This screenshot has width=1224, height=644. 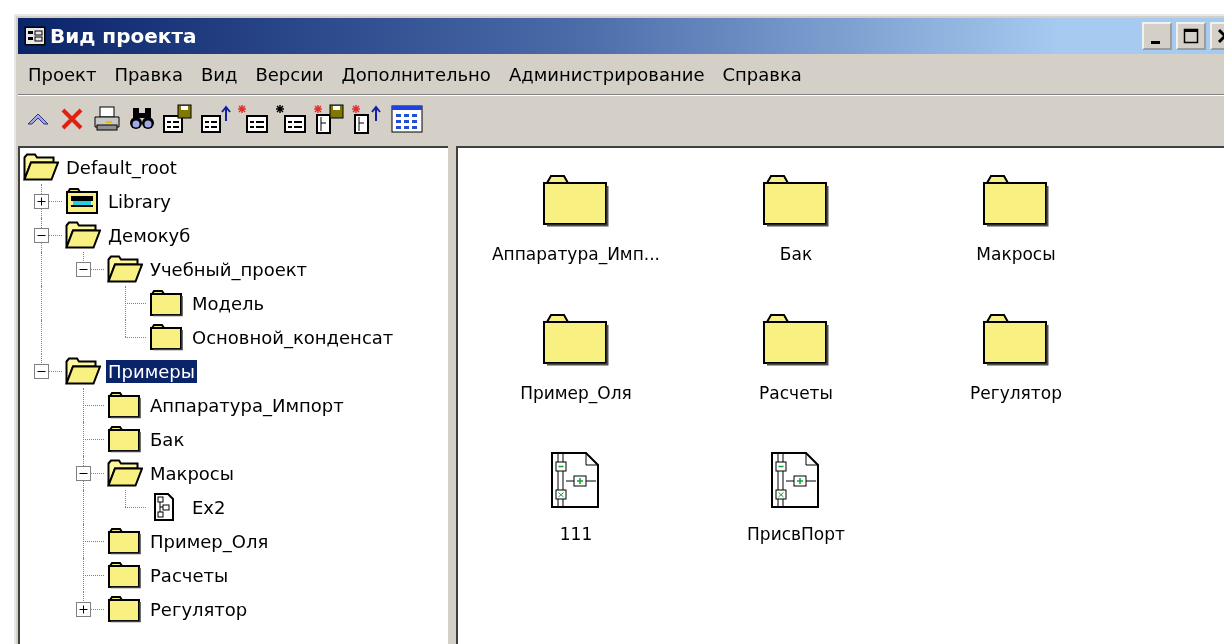 What do you see at coordinates (576, 534) in the screenshot?
I see `item-label: 111` at bounding box center [576, 534].